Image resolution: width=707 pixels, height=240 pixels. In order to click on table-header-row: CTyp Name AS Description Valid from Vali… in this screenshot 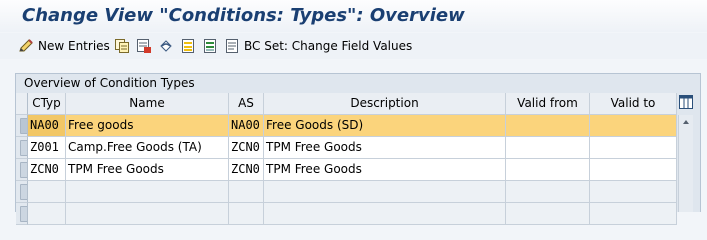, I will do `click(346, 104)`.